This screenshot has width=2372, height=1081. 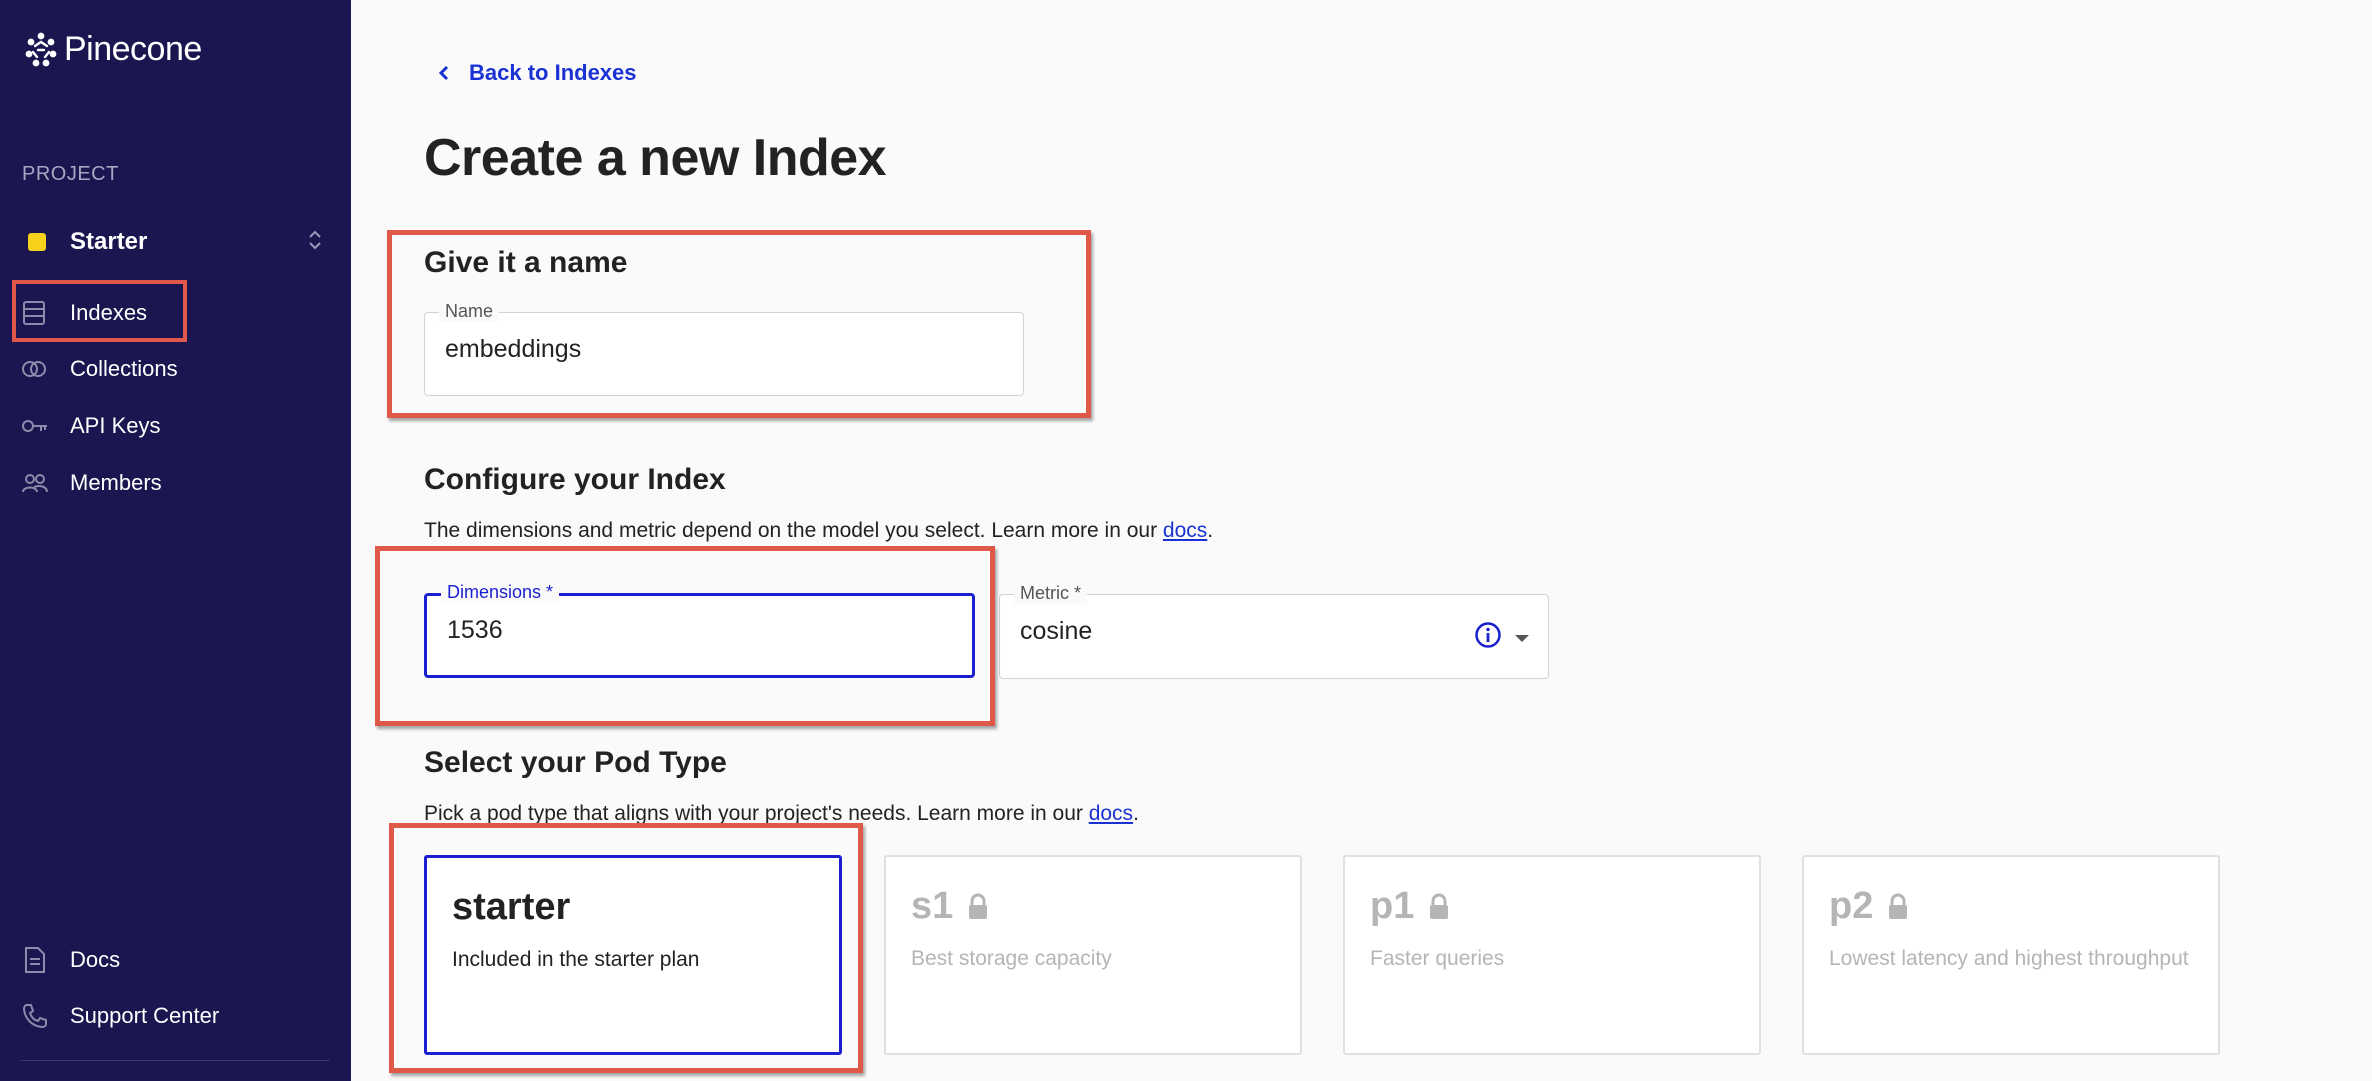 What do you see at coordinates (1851, 906) in the screenshot?
I see `pod-name-text: p2` at bounding box center [1851, 906].